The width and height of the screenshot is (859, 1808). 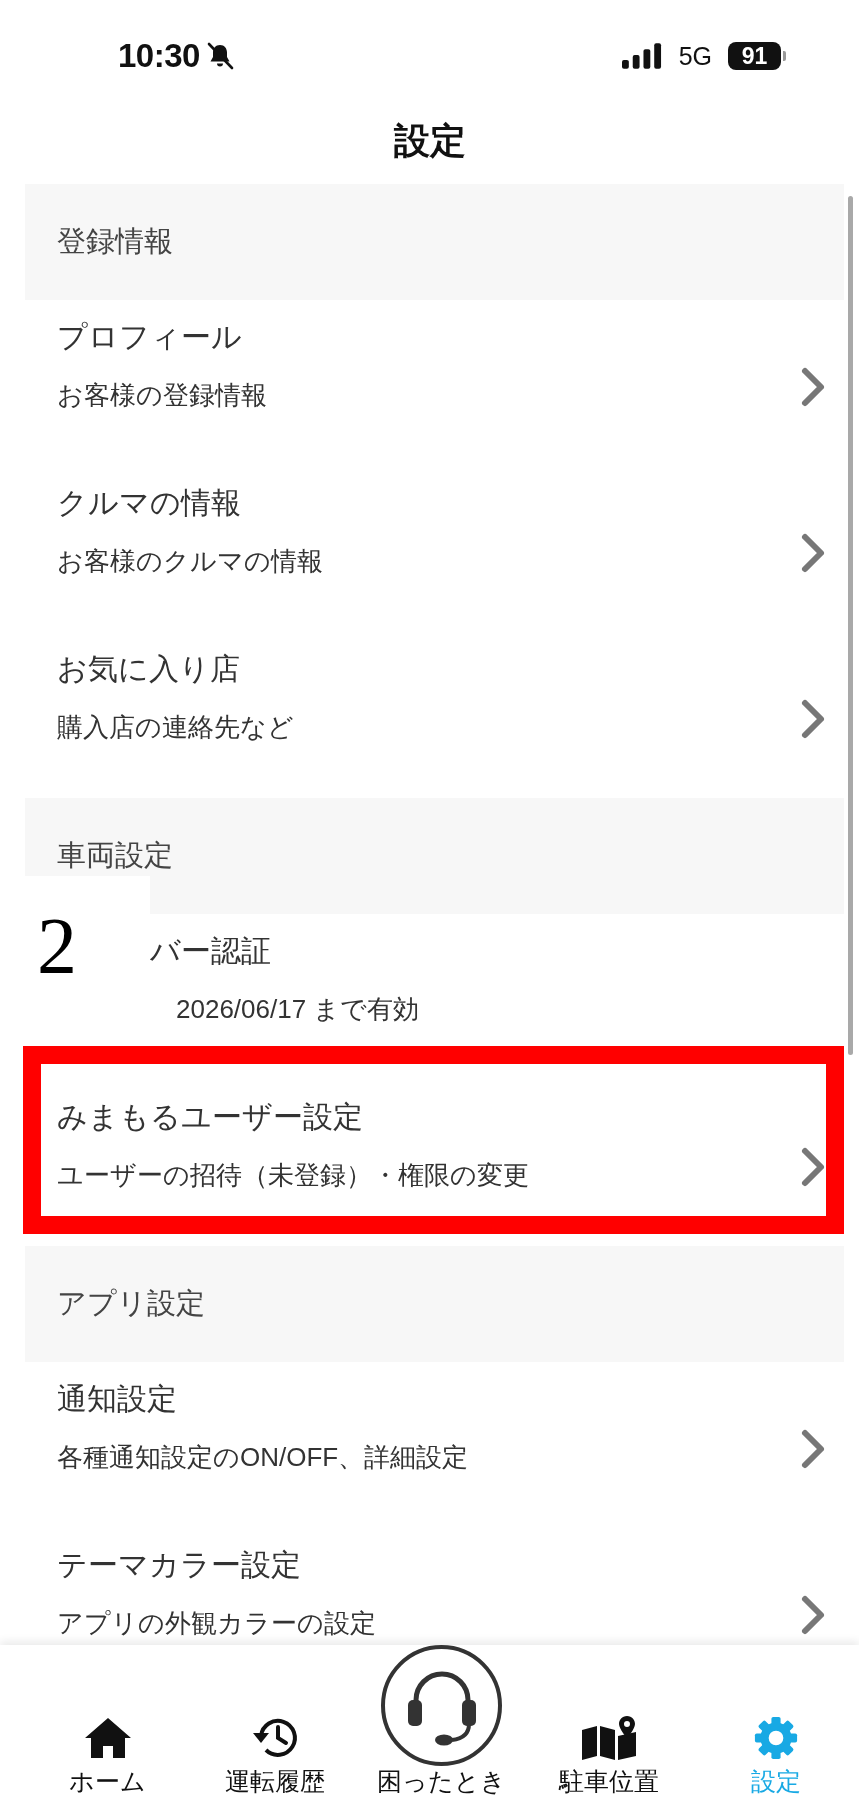 What do you see at coordinates (434, 242) in the screenshot?
I see `section-header: 登録情報` at bounding box center [434, 242].